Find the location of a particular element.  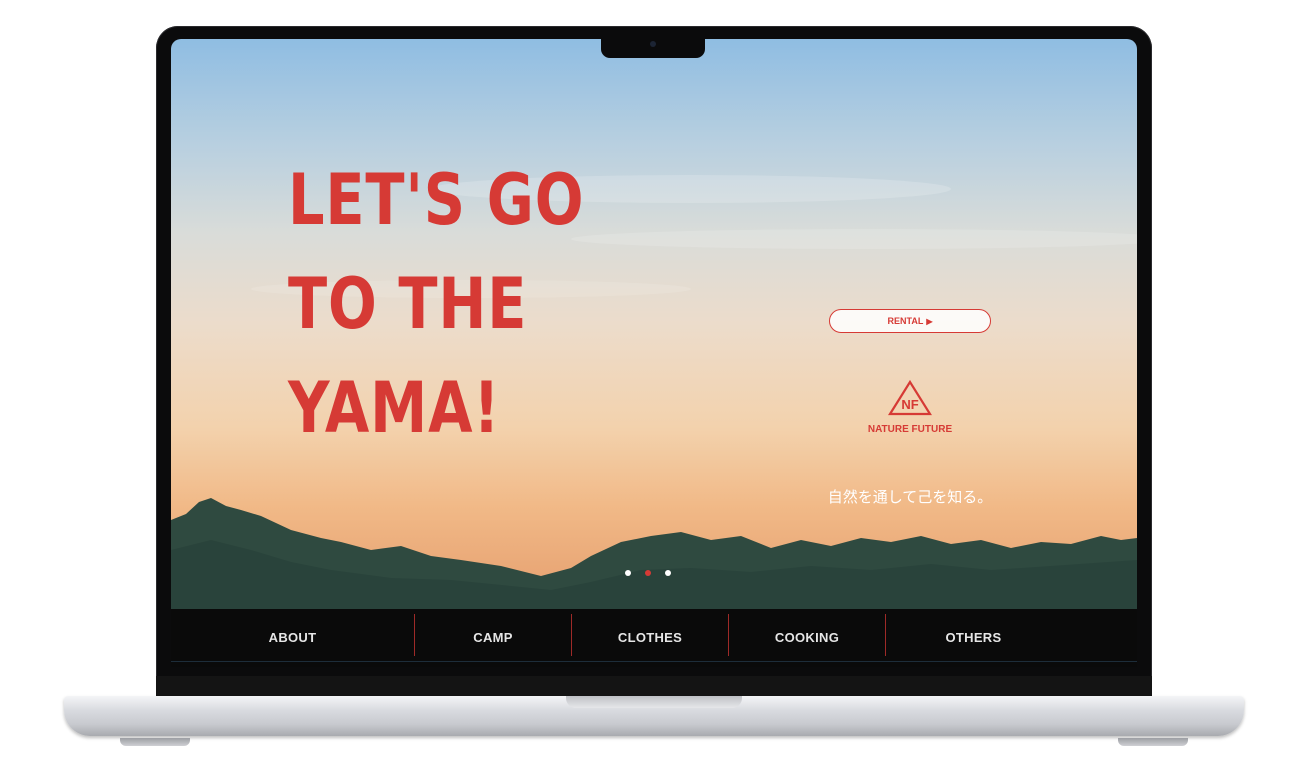

mountain-silhouette is located at coordinates (654, 553).